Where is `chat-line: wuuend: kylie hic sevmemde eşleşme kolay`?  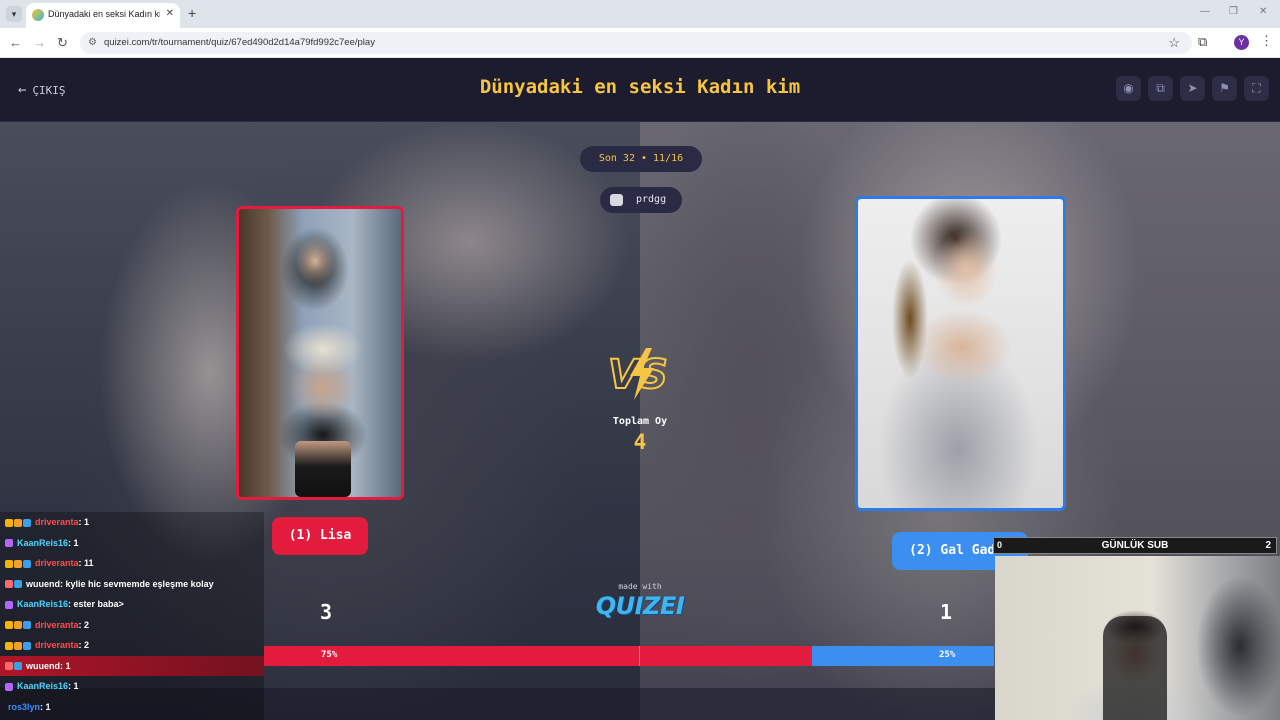
chat-line: wuuend: kylie hic sevmemde eşleşme kolay is located at coordinates (120, 584).